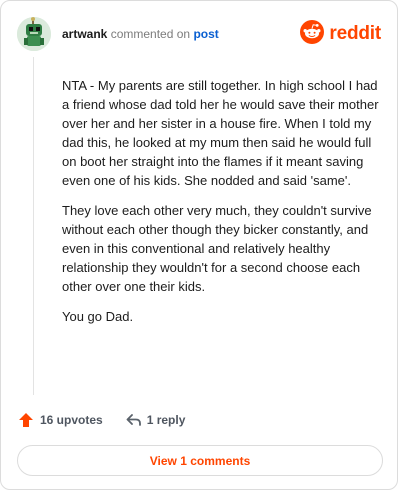 The height and width of the screenshot is (492, 400). What do you see at coordinates (98, 316) in the screenshot?
I see `comment-paragraph: You go Dad.` at bounding box center [98, 316].